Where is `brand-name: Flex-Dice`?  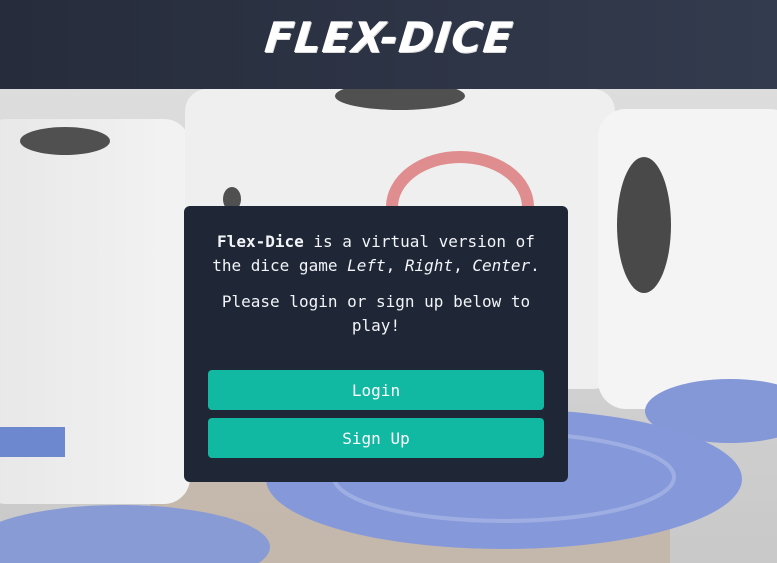
brand-name: Flex-Dice is located at coordinates (260, 241).